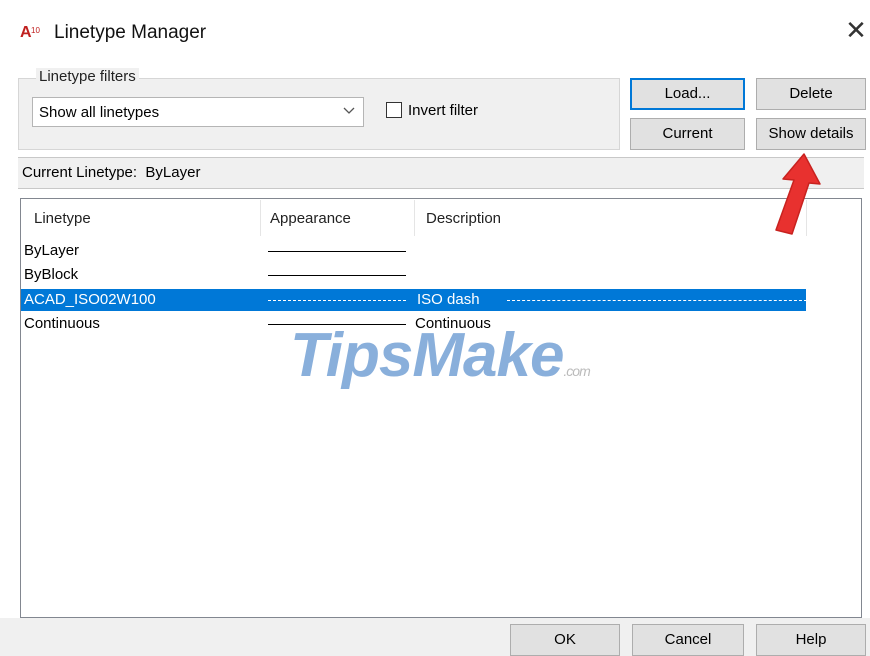 Image resolution: width=870 pixels, height=656 pixels. What do you see at coordinates (463, 218) in the screenshot?
I see `column-header-description: Description` at bounding box center [463, 218].